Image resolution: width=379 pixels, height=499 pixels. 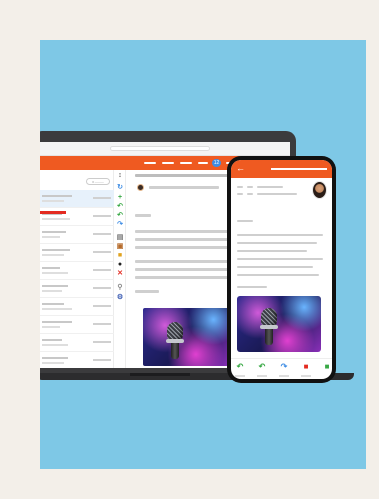 I want to click on flag-marker, so click(x=53, y=212).